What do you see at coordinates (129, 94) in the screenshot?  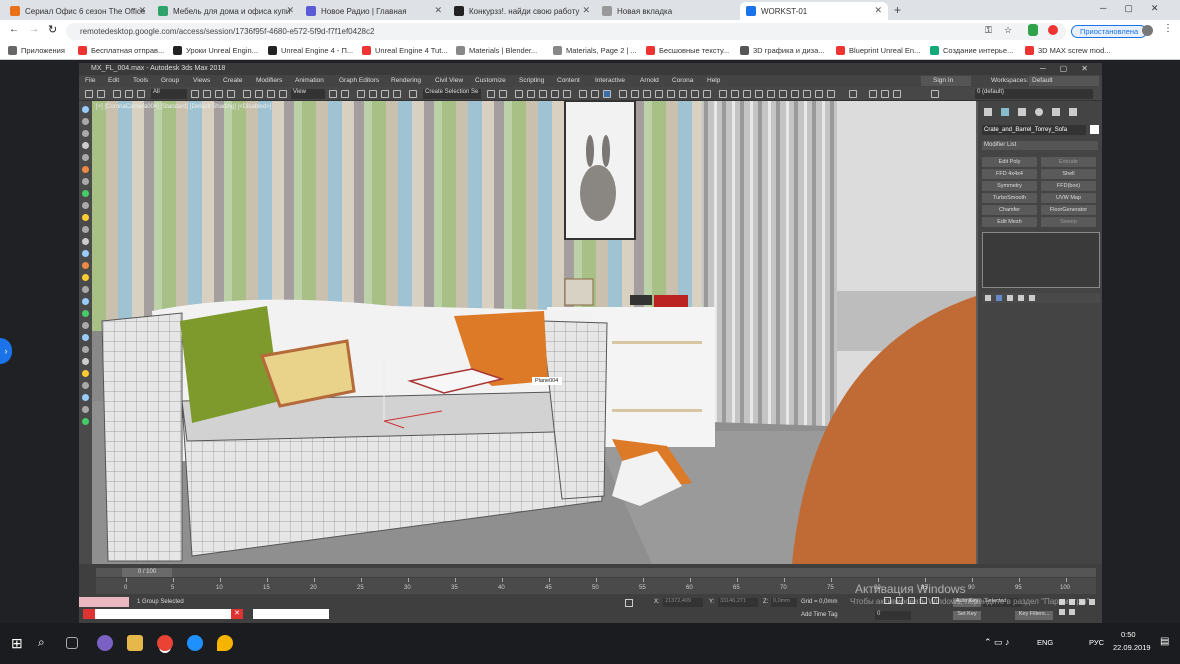 I see `unlink-icon` at bounding box center [129, 94].